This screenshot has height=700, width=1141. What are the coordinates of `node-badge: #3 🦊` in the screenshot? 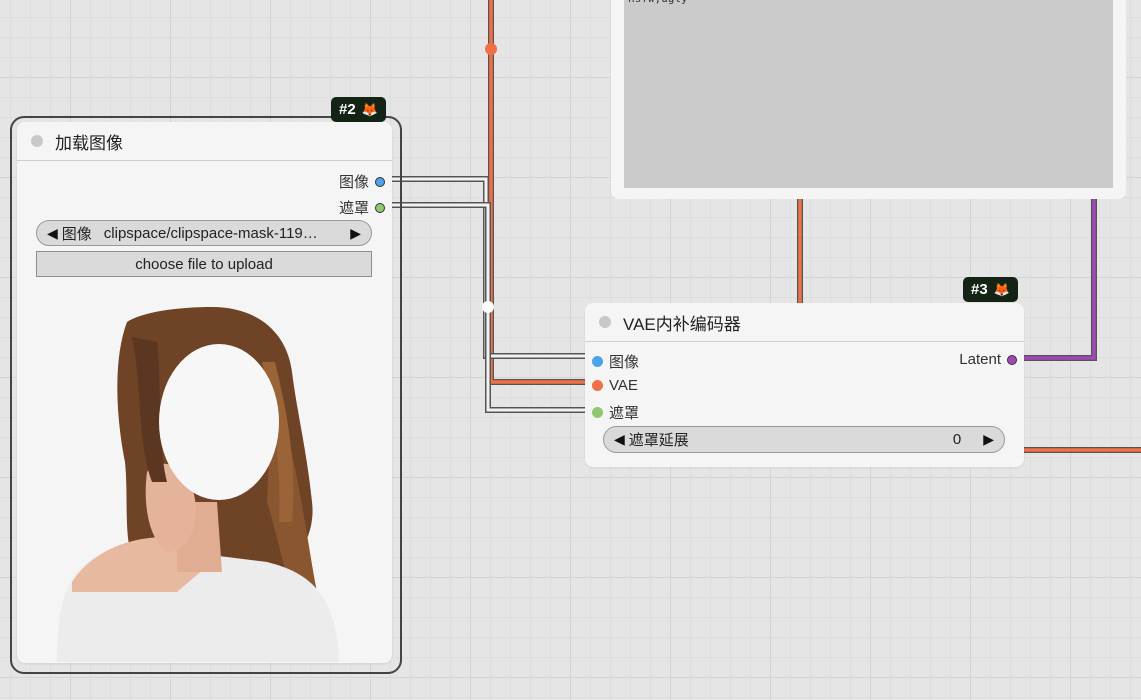 It's located at (990, 289).